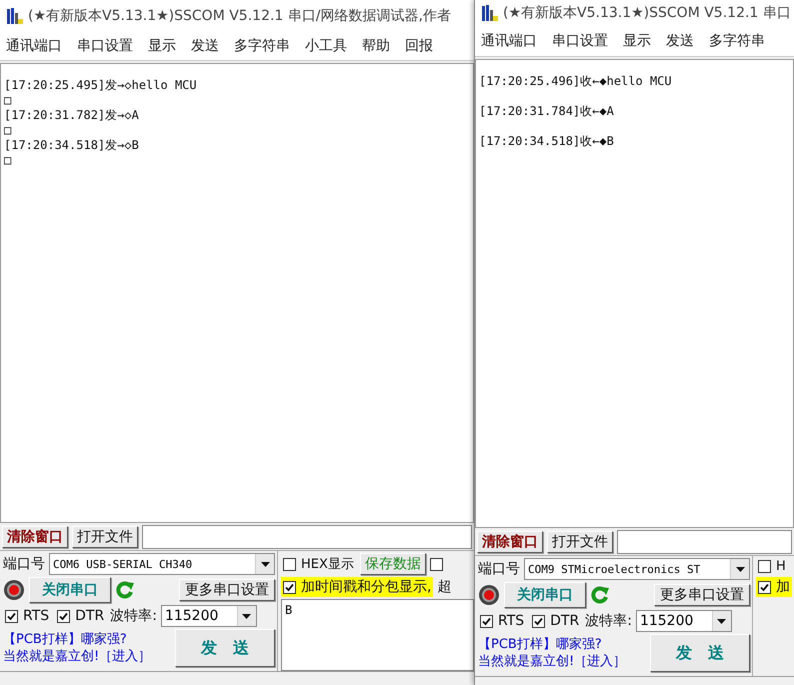 The height and width of the screenshot is (685, 794). I want to click on port-dropdown: COM6 USB-SERIAL CH340, so click(162, 564).